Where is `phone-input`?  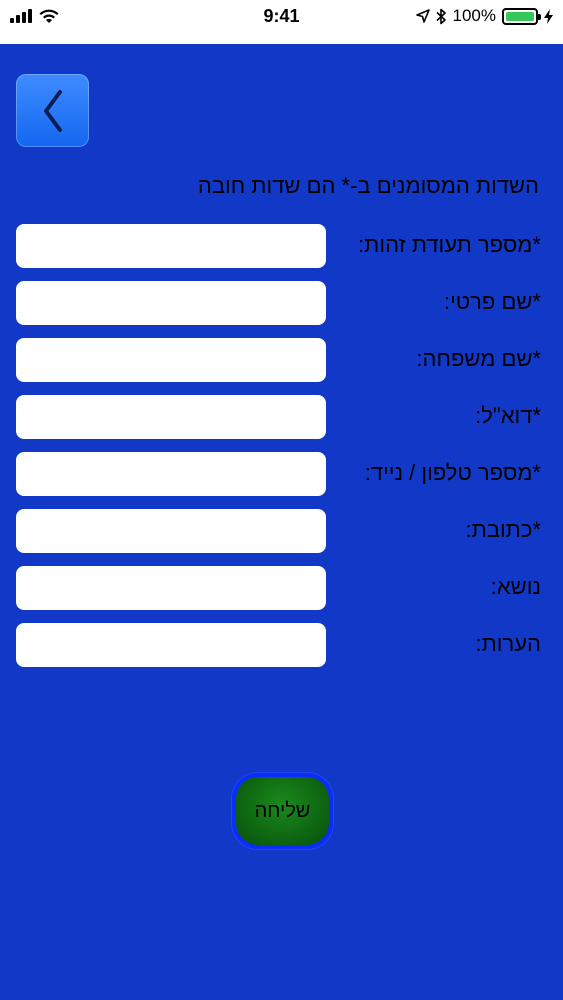
phone-input is located at coordinates (171, 474).